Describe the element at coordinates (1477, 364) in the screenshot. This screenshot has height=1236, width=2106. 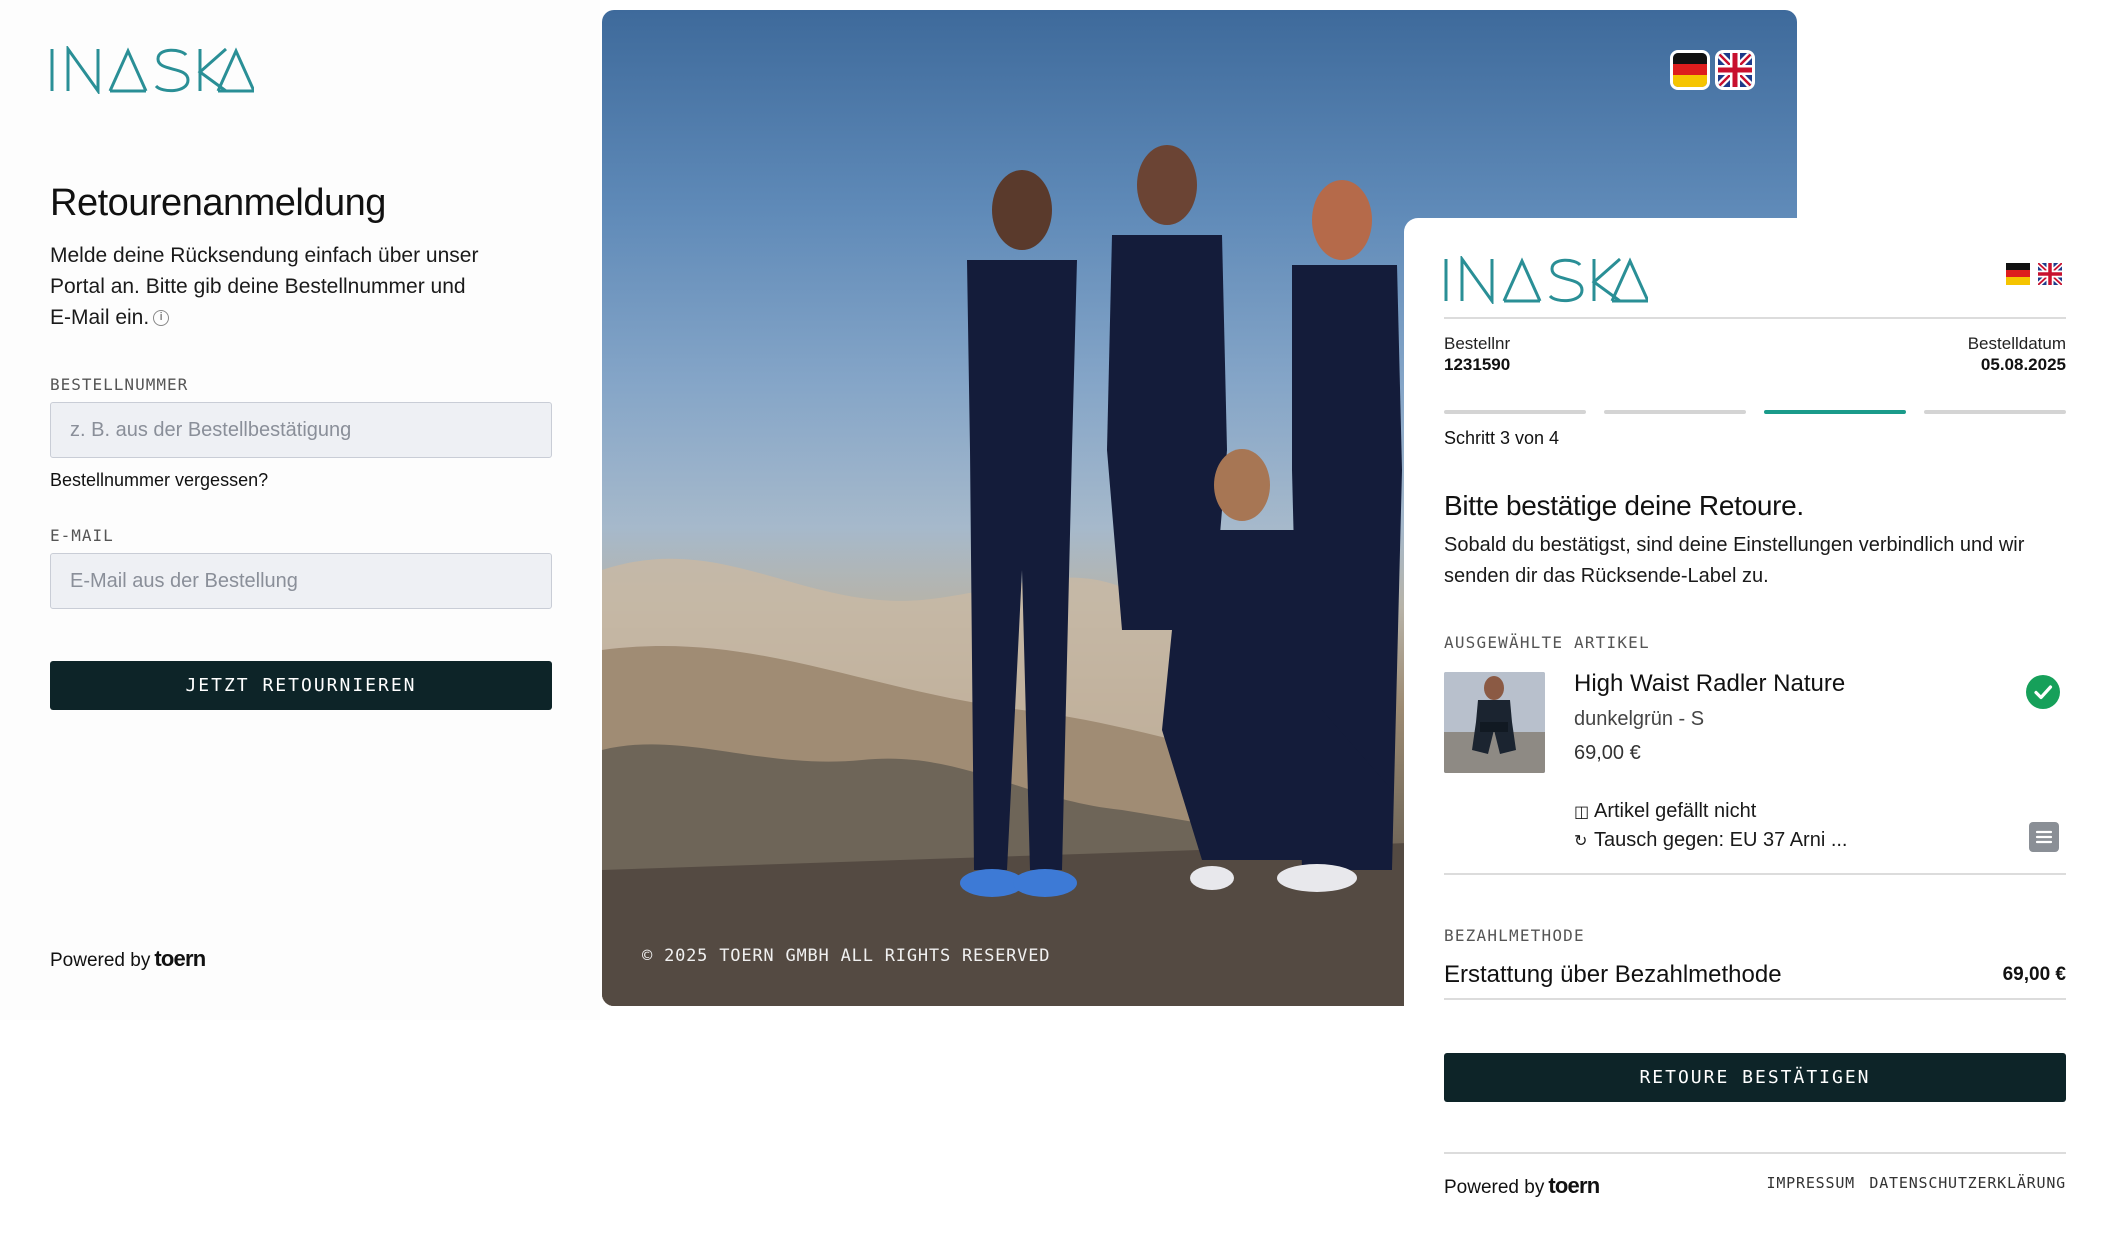
I see `order-number-value: 1231590` at that location.